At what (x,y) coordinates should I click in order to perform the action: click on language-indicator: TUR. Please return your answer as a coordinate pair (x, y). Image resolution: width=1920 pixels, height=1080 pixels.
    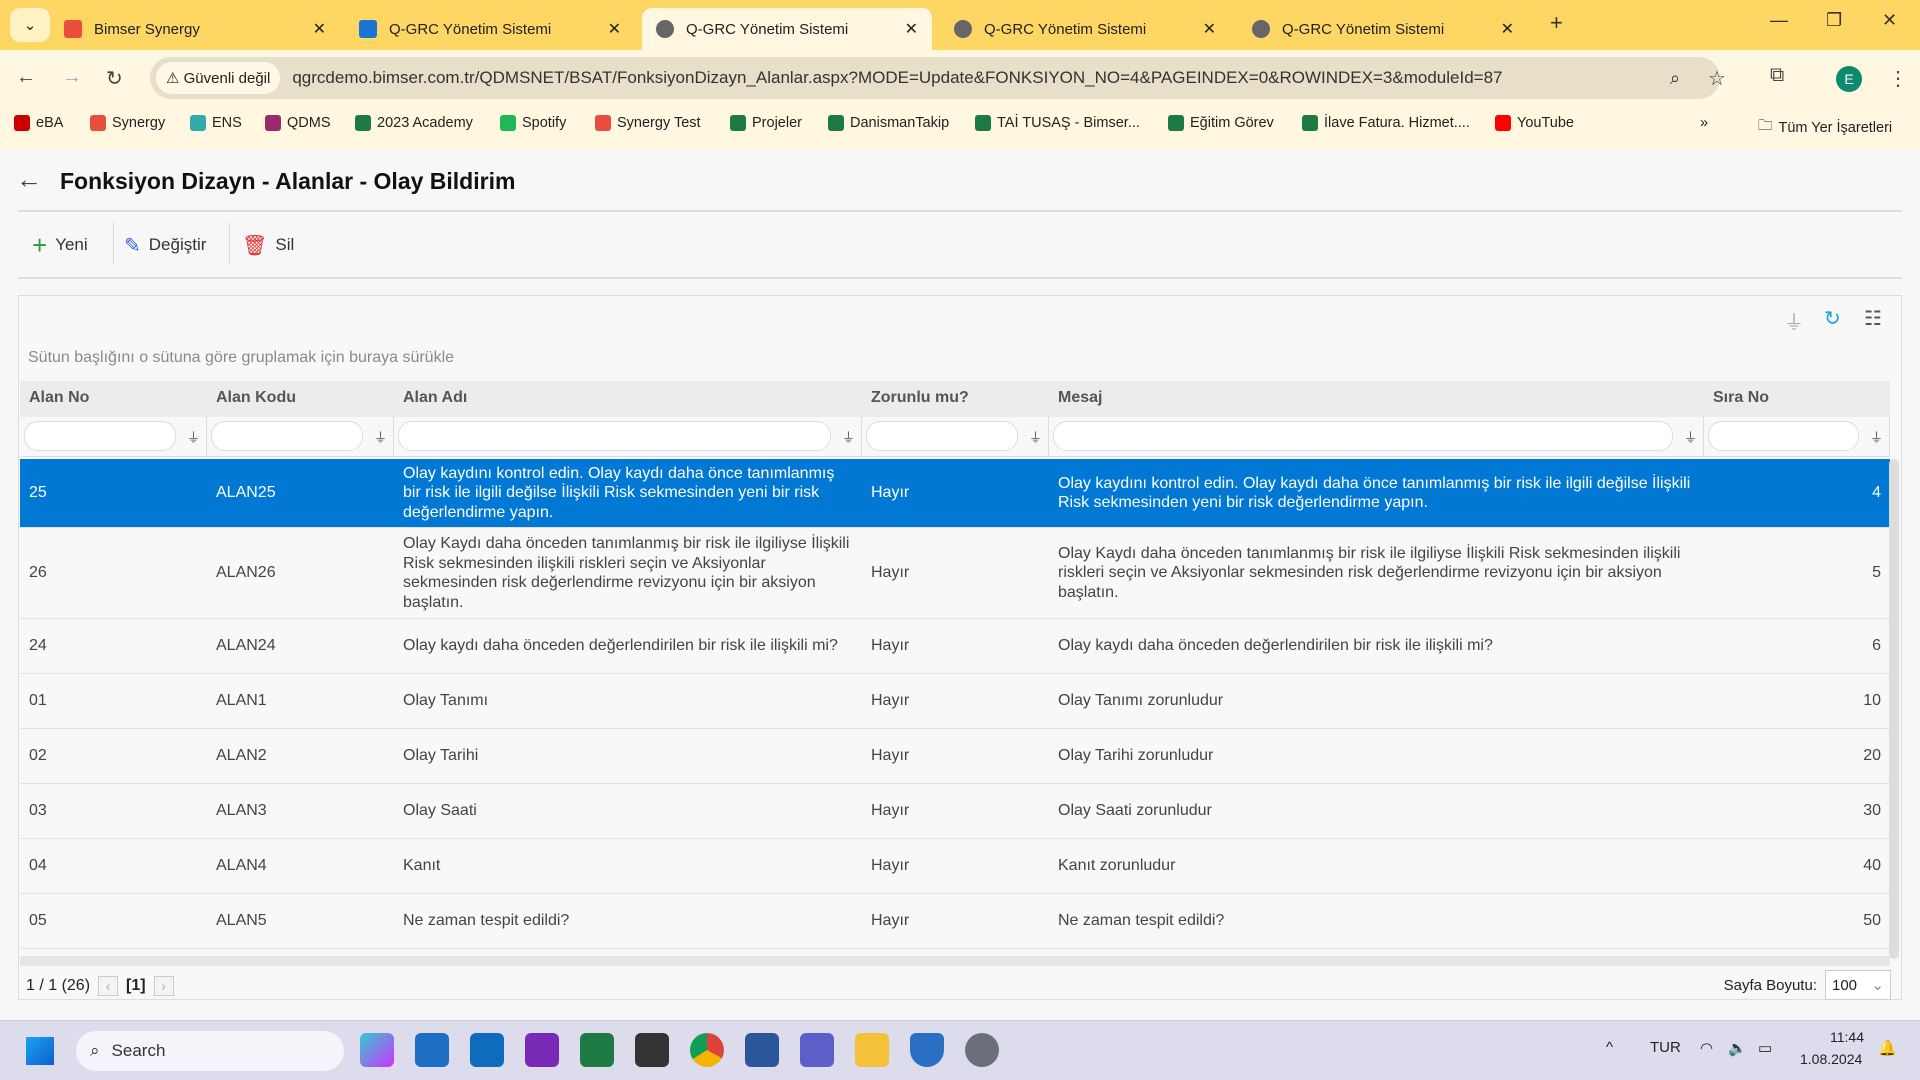
    Looking at the image, I should click on (1665, 1047).